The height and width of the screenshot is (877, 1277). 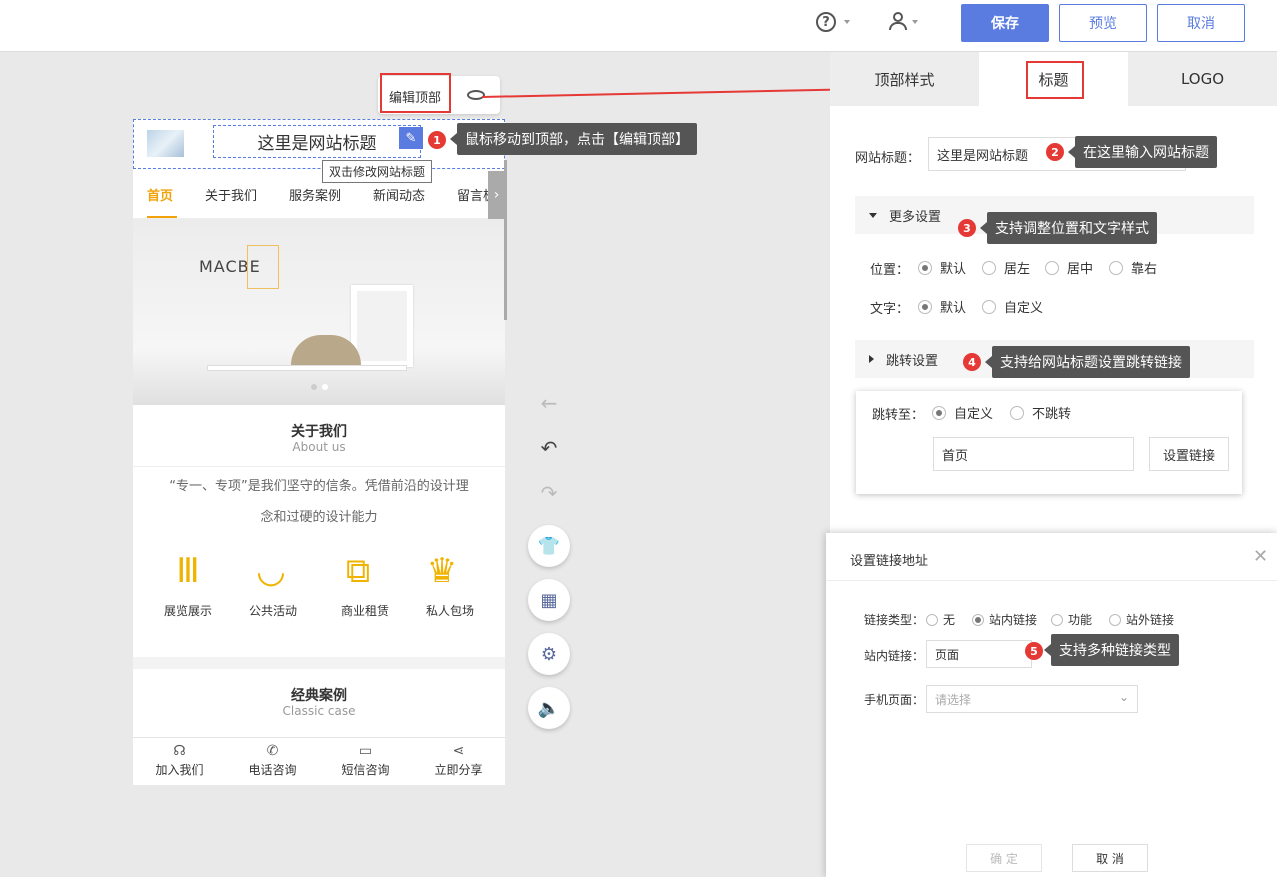 What do you see at coordinates (187, 611) in the screenshot?
I see `feature-label: 展览展示` at bounding box center [187, 611].